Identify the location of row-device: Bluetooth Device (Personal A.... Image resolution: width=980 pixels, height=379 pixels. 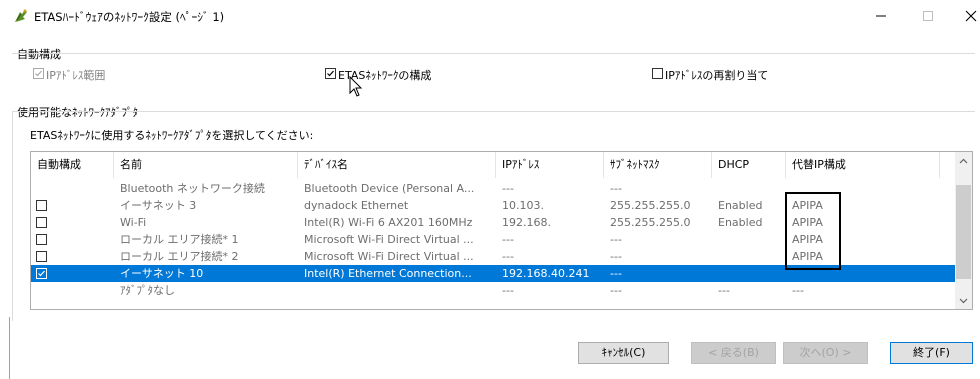
(389, 188).